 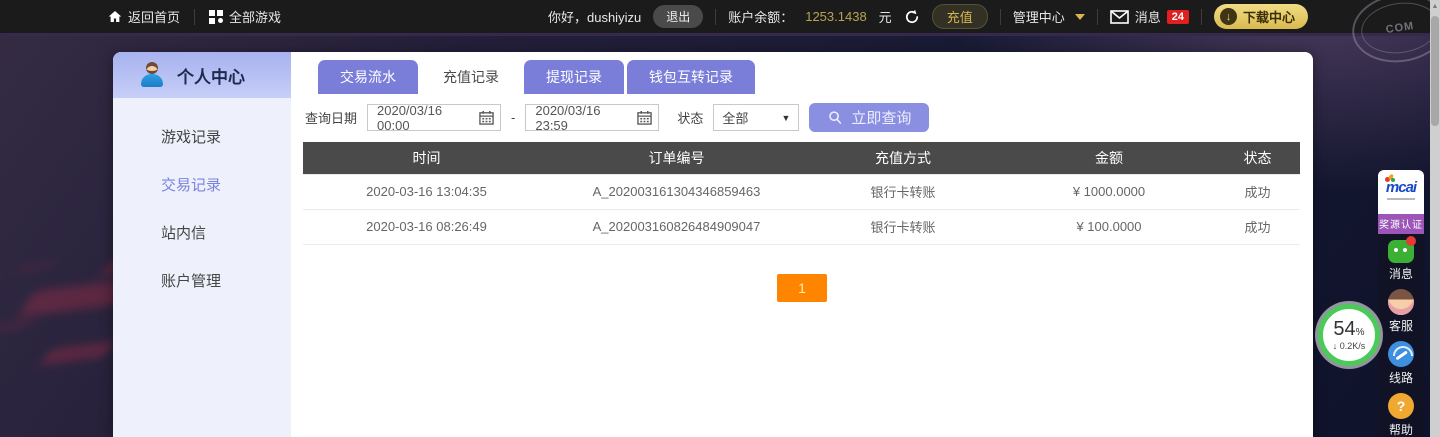 I want to click on pagination: 1, so click(x=802, y=288).